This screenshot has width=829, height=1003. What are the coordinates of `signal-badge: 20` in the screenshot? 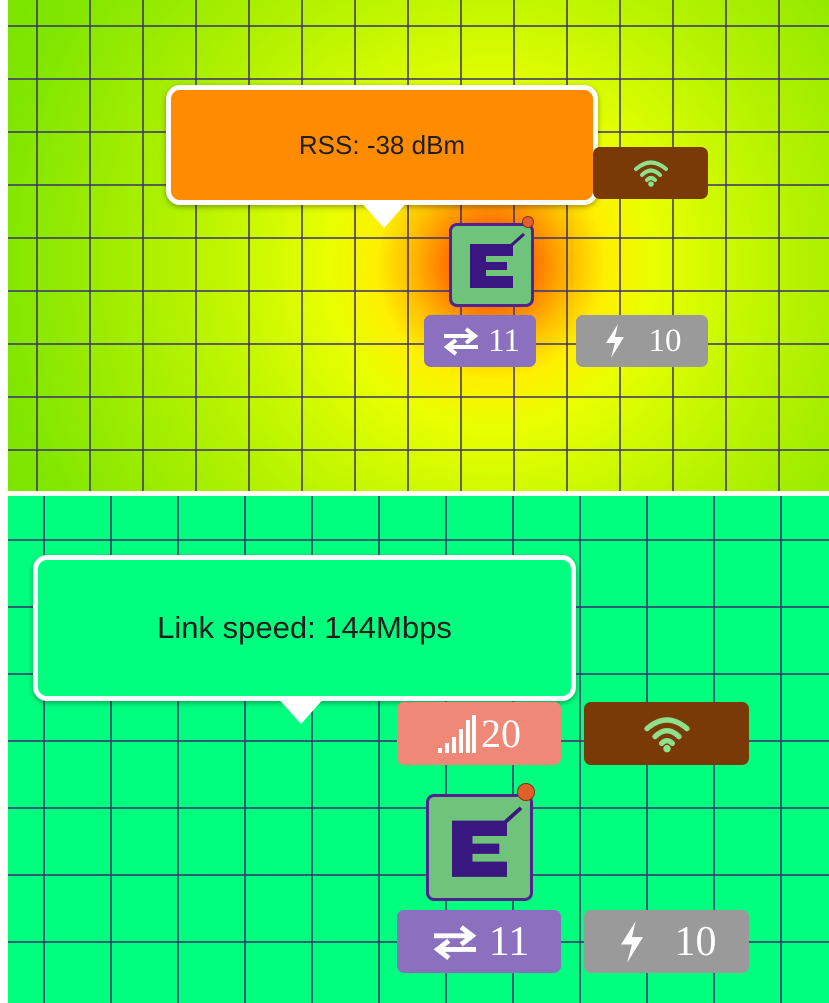 It's located at (479, 733).